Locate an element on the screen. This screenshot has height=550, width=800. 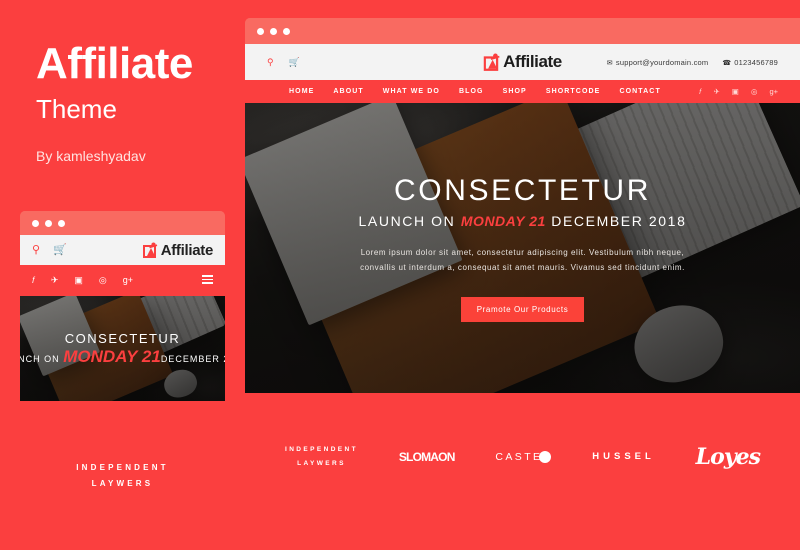
mobile-hero-sub-post: DECEMBER 2018 is located at coordinates (192, 358).